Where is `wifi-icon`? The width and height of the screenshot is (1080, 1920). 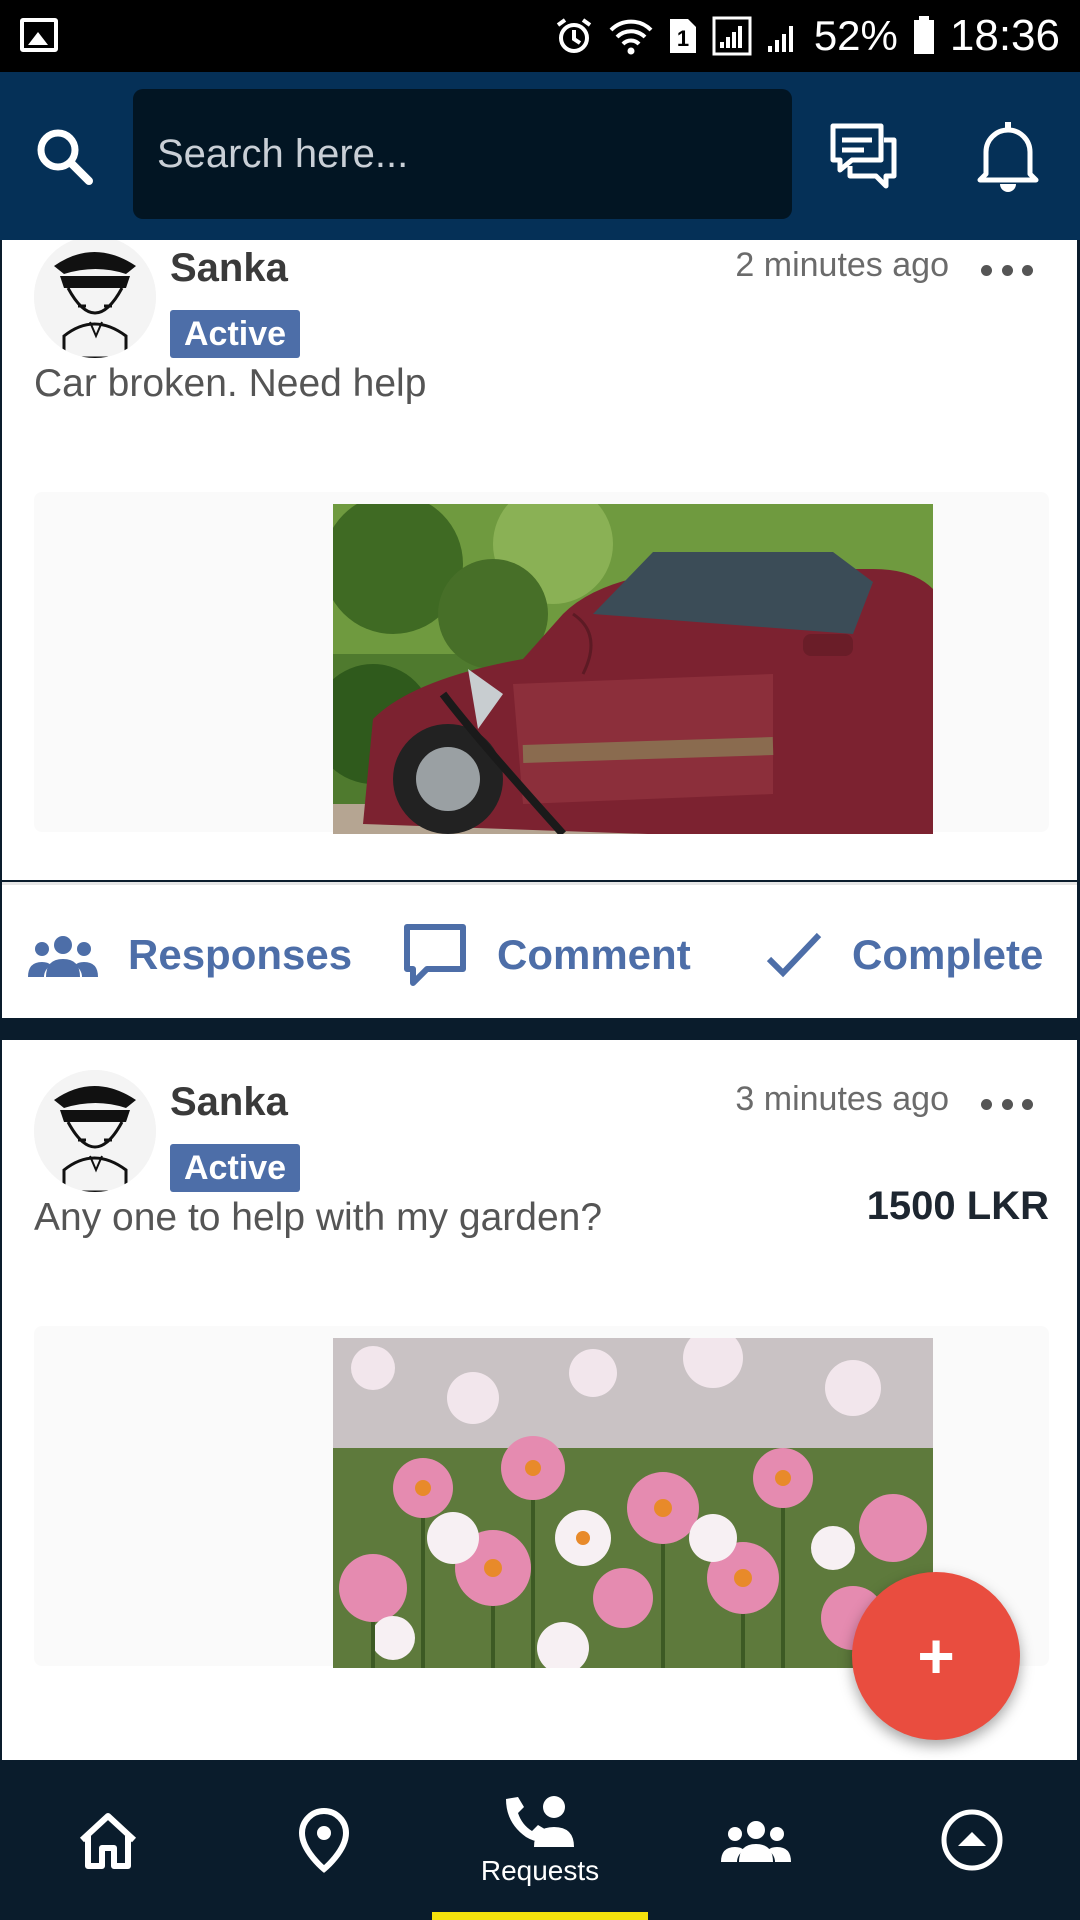 wifi-icon is located at coordinates (631, 37).